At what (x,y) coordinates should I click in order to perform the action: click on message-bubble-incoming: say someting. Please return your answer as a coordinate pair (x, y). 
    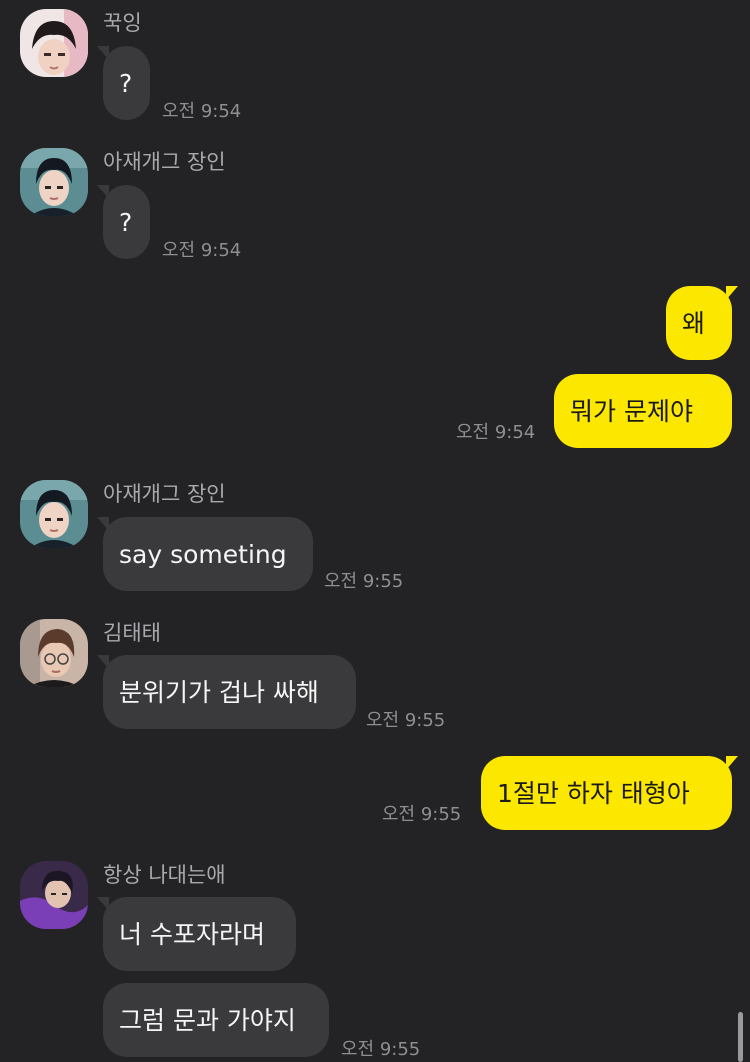
    Looking at the image, I should click on (208, 554).